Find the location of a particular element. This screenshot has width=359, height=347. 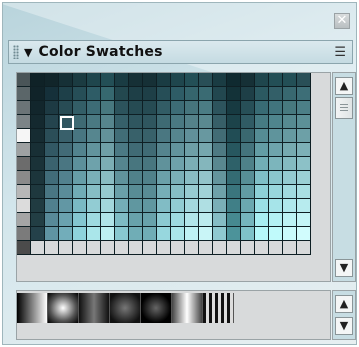

panel-menu-icon: ☰ is located at coordinates (340, 52).